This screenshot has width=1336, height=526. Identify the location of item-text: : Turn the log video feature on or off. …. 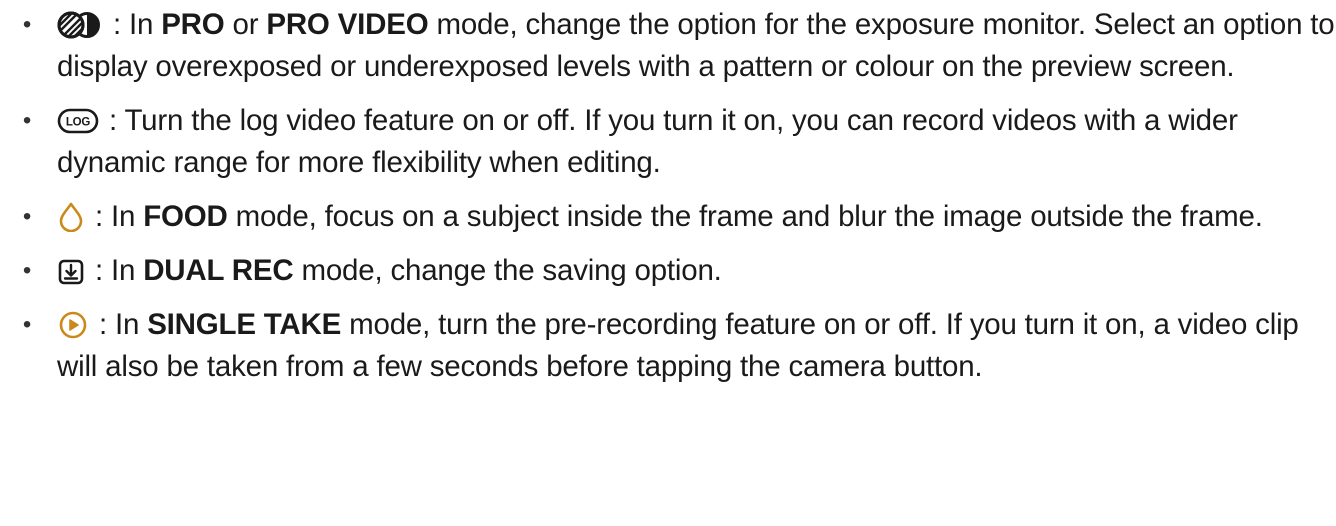
(647, 141).